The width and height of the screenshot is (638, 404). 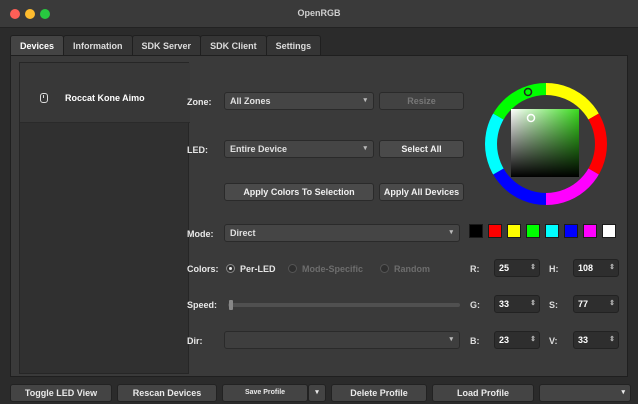 What do you see at coordinates (590, 231) in the screenshot?
I see `swatch-magenta` at bounding box center [590, 231].